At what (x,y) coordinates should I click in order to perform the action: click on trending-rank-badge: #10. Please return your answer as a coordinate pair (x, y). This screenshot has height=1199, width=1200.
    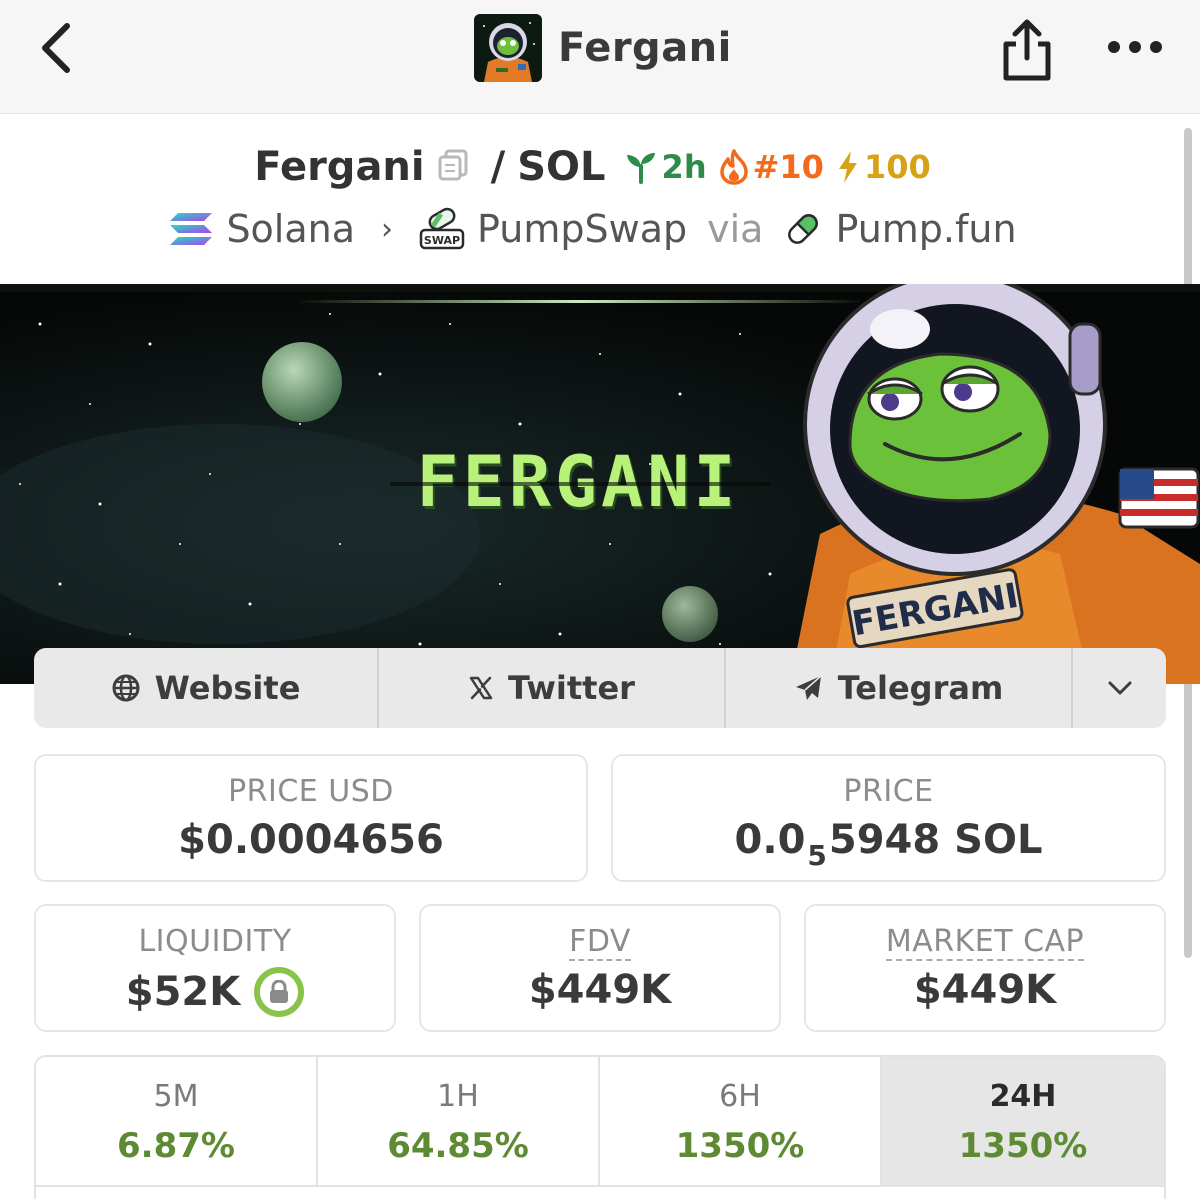
    Looking at the image, I should click on (771, 167).